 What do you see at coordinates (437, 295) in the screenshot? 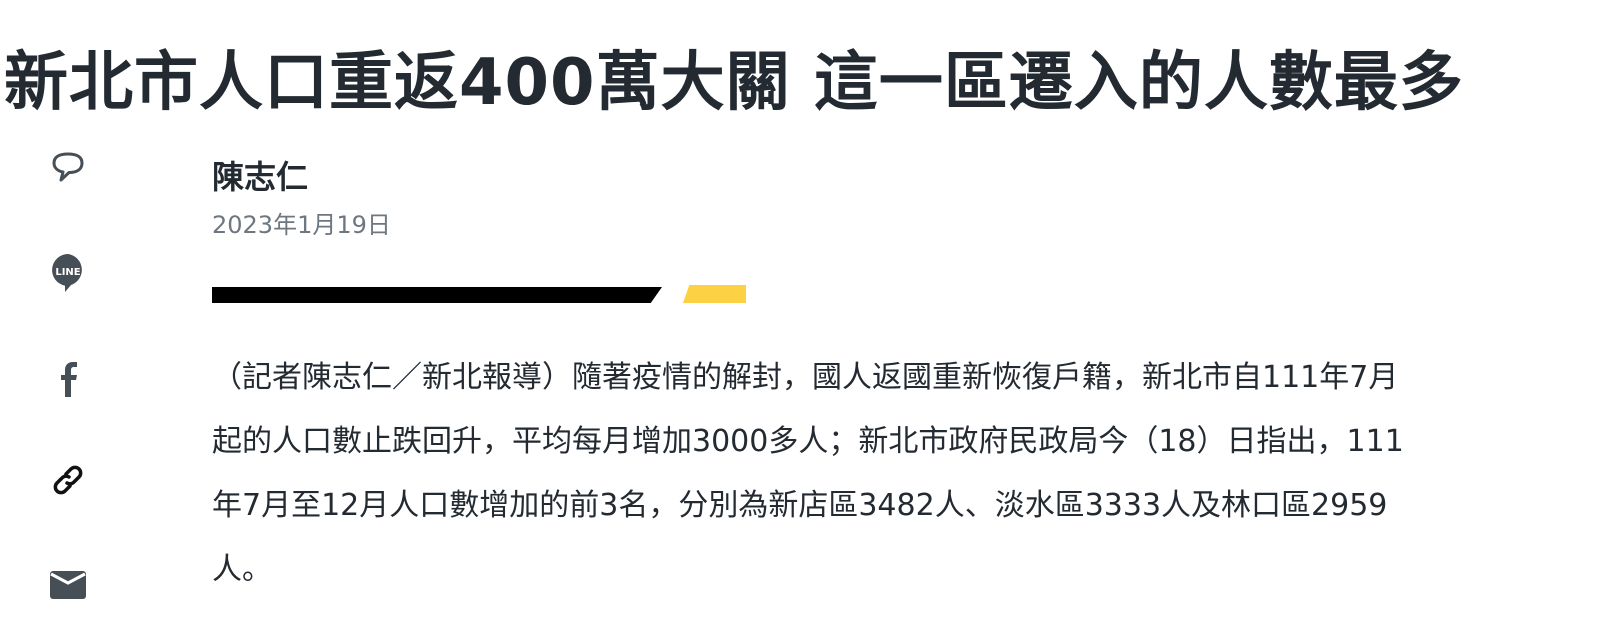
I see `divider-black` at bounding box center [437, 295].